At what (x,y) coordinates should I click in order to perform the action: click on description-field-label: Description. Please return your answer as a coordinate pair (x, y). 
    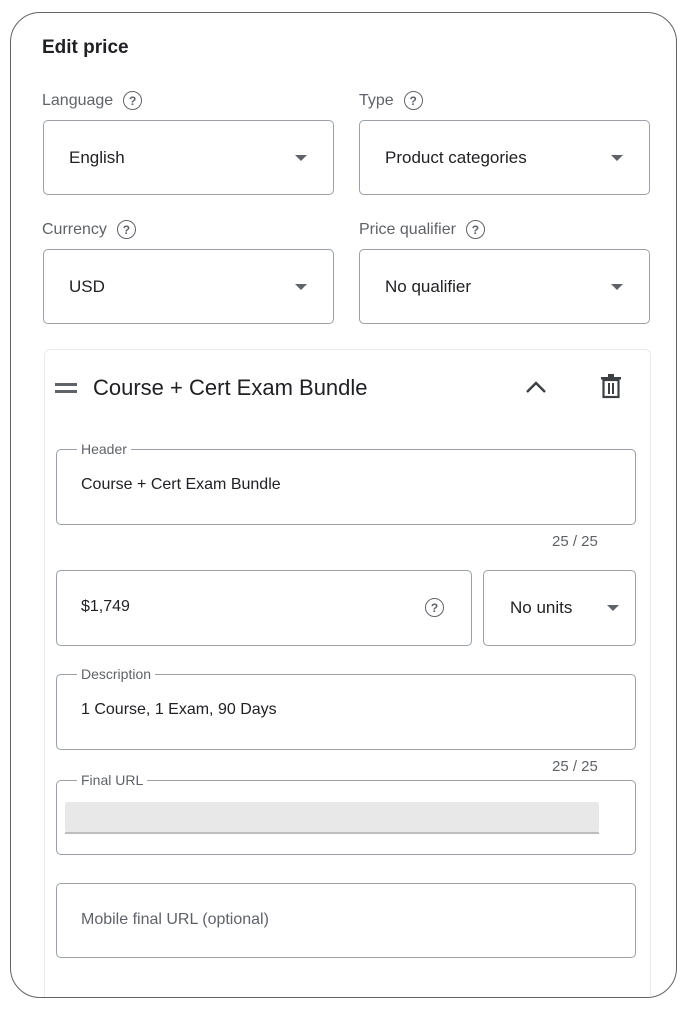
    Looking at the image, I should click on (116, 674).